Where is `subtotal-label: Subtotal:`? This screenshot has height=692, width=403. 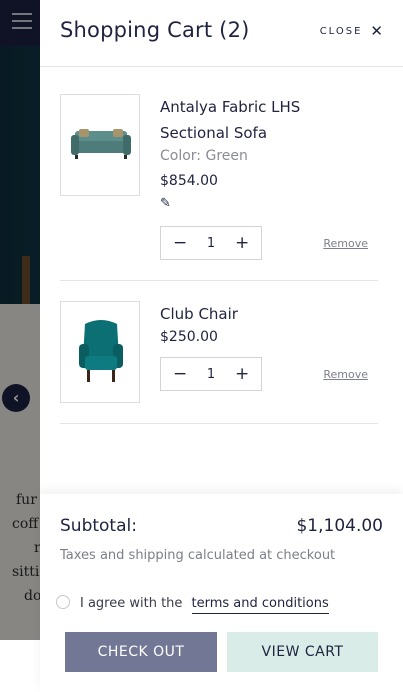
subtotal-label: Subtotal: is located at coordinates (98, 526).